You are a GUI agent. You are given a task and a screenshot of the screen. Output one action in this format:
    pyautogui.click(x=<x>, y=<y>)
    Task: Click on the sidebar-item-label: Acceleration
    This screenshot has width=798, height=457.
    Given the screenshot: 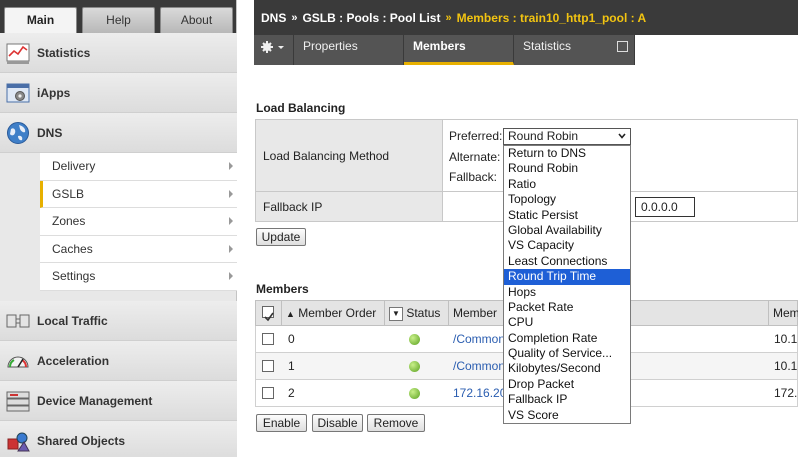 What is the action you would take?
    pyautogui.click(x=73, y=360)
    